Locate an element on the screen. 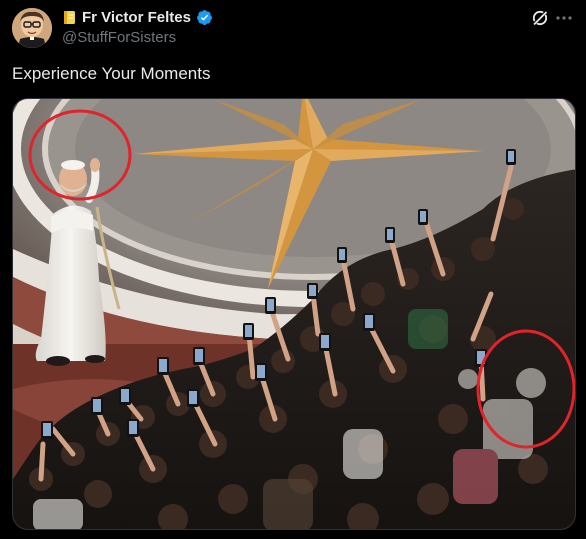 This screenshot has height=539, width=586. post-text: Experience Your Moments is located at coordinates (111, 73).